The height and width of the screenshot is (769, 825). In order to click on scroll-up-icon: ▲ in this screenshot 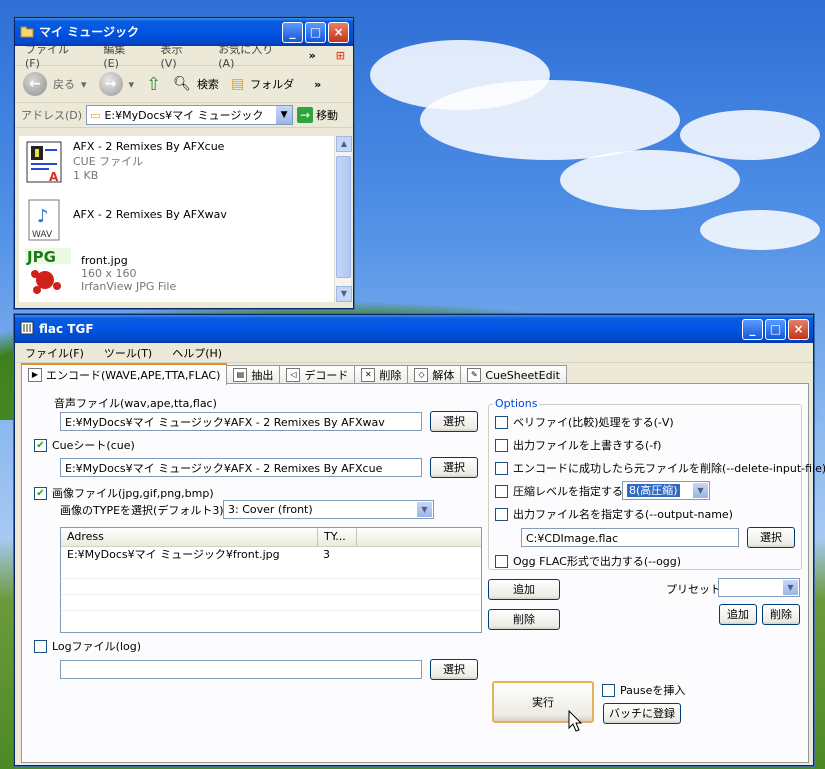, I will do `click(344, 144)`.